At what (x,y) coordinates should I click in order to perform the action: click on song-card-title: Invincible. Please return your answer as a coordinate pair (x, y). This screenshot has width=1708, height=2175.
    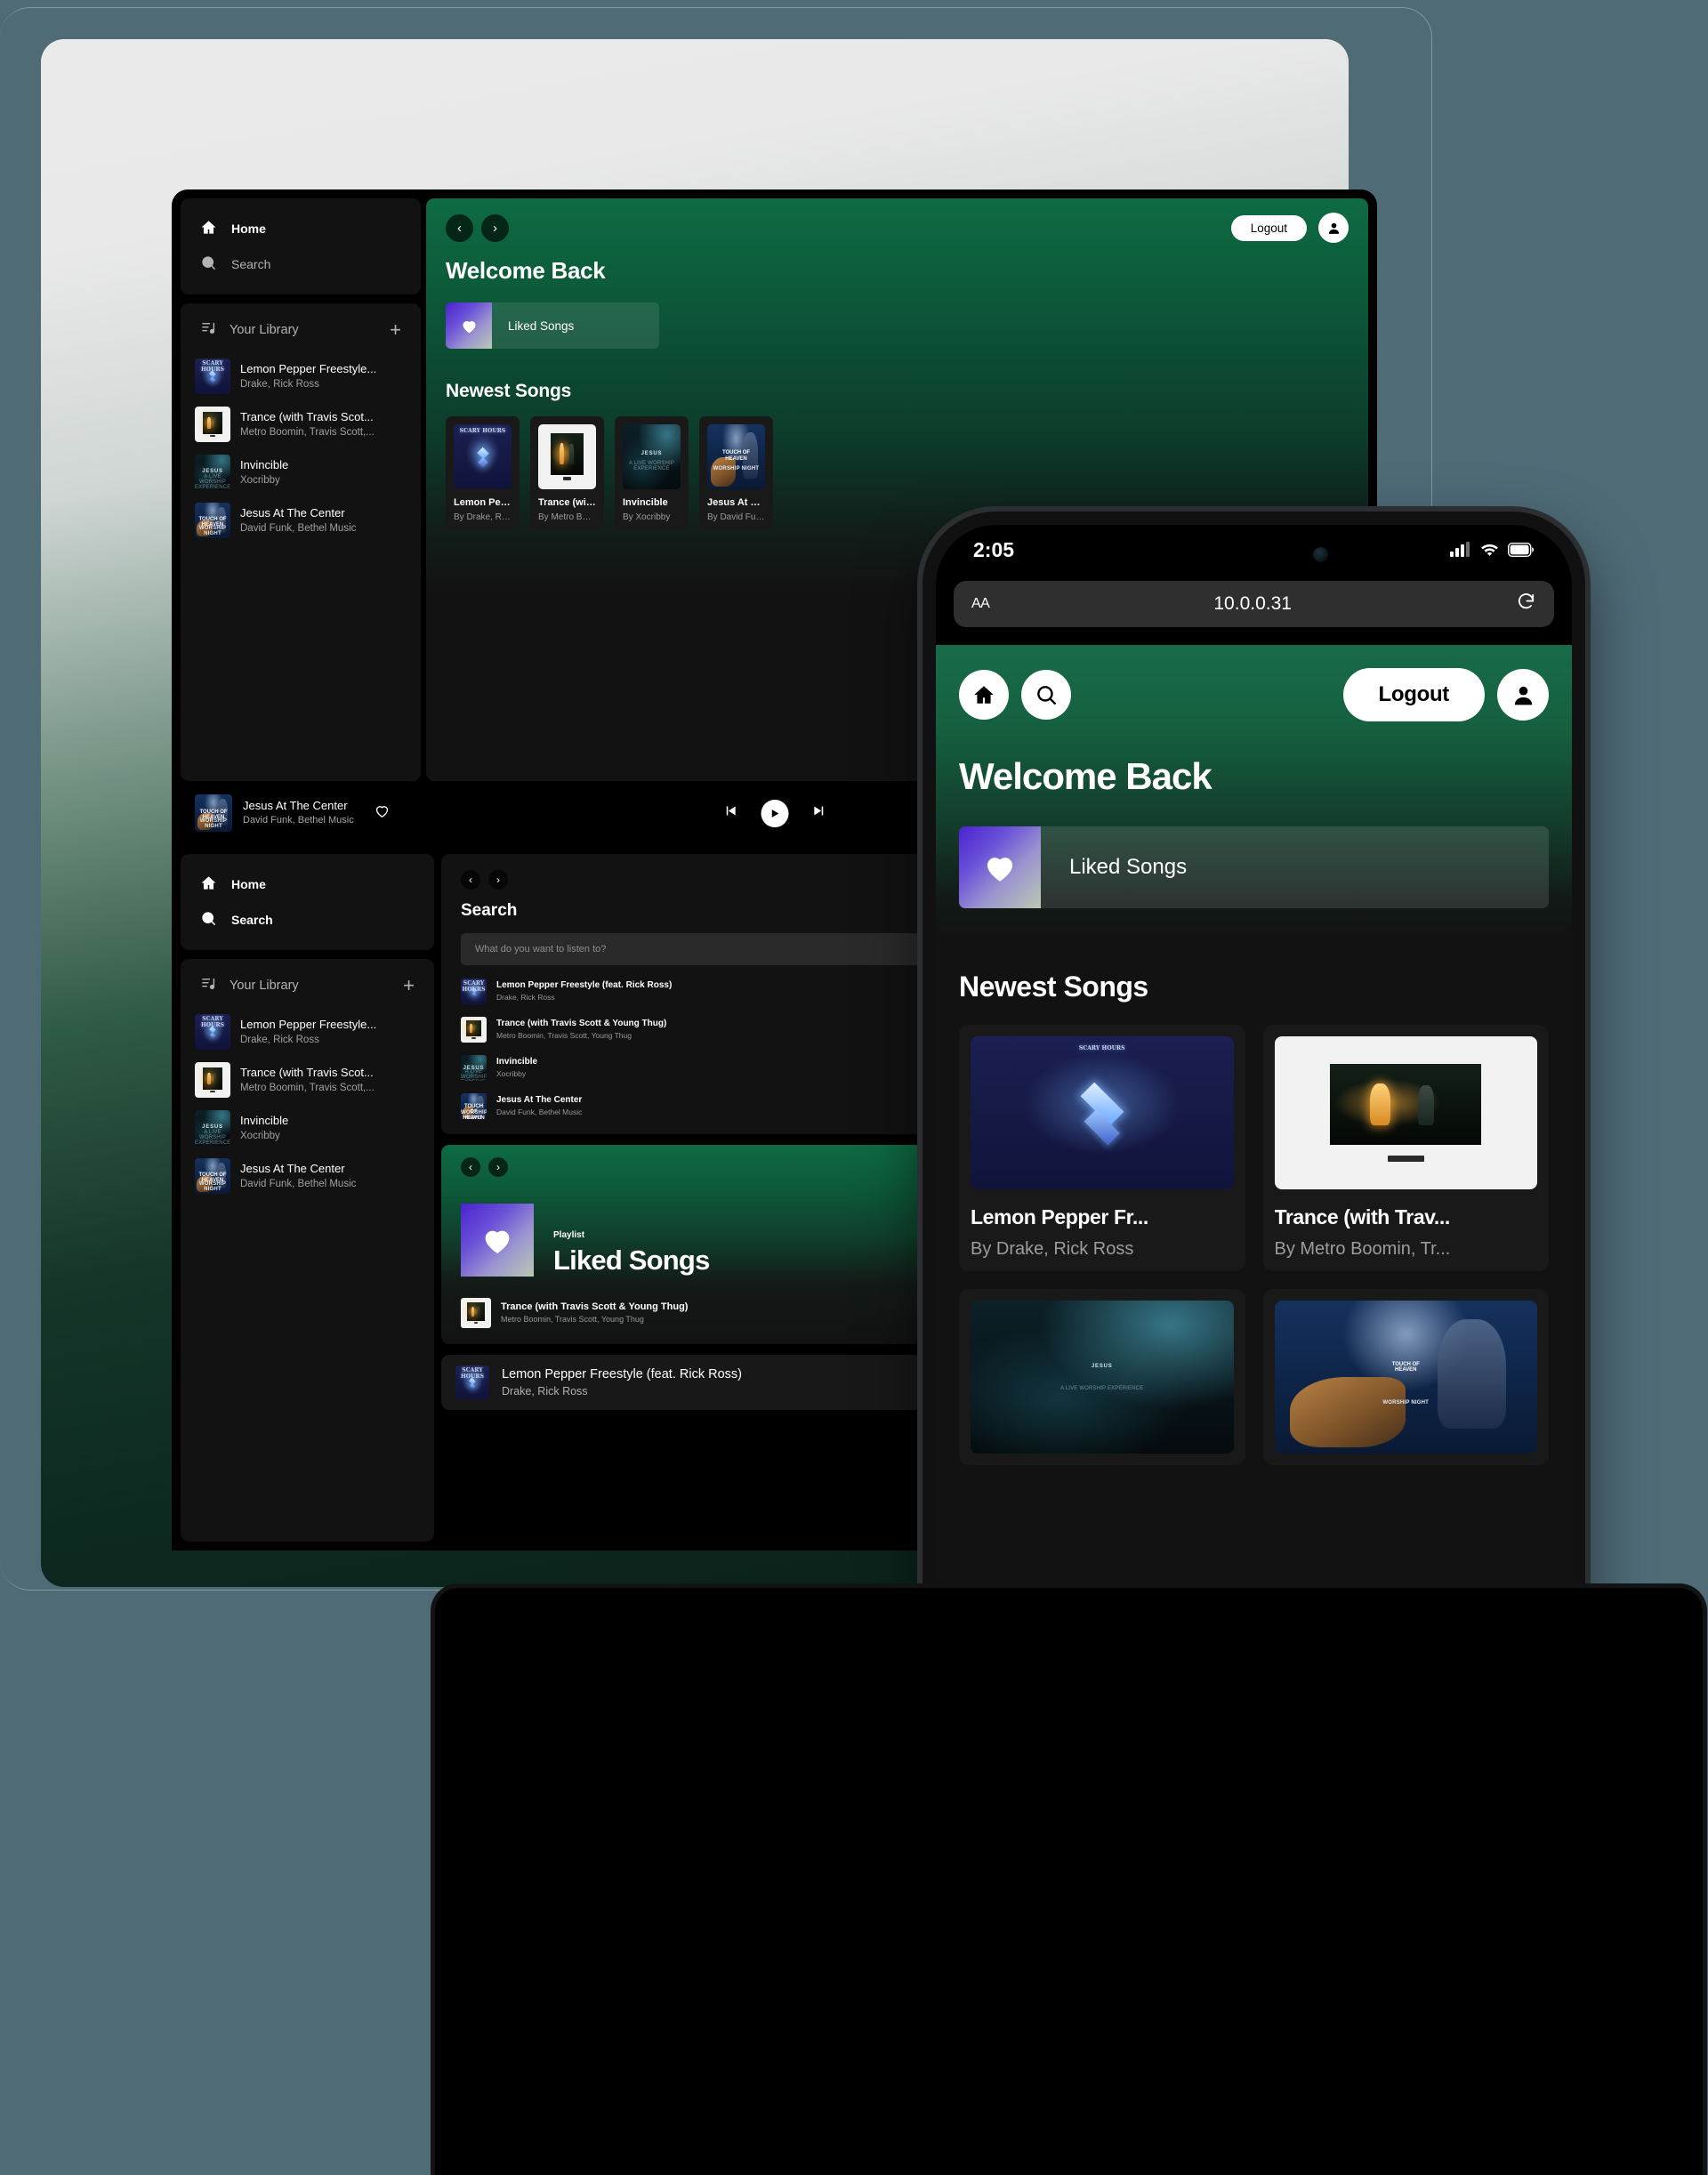
    Looking at the image, I should click on (645, 502).